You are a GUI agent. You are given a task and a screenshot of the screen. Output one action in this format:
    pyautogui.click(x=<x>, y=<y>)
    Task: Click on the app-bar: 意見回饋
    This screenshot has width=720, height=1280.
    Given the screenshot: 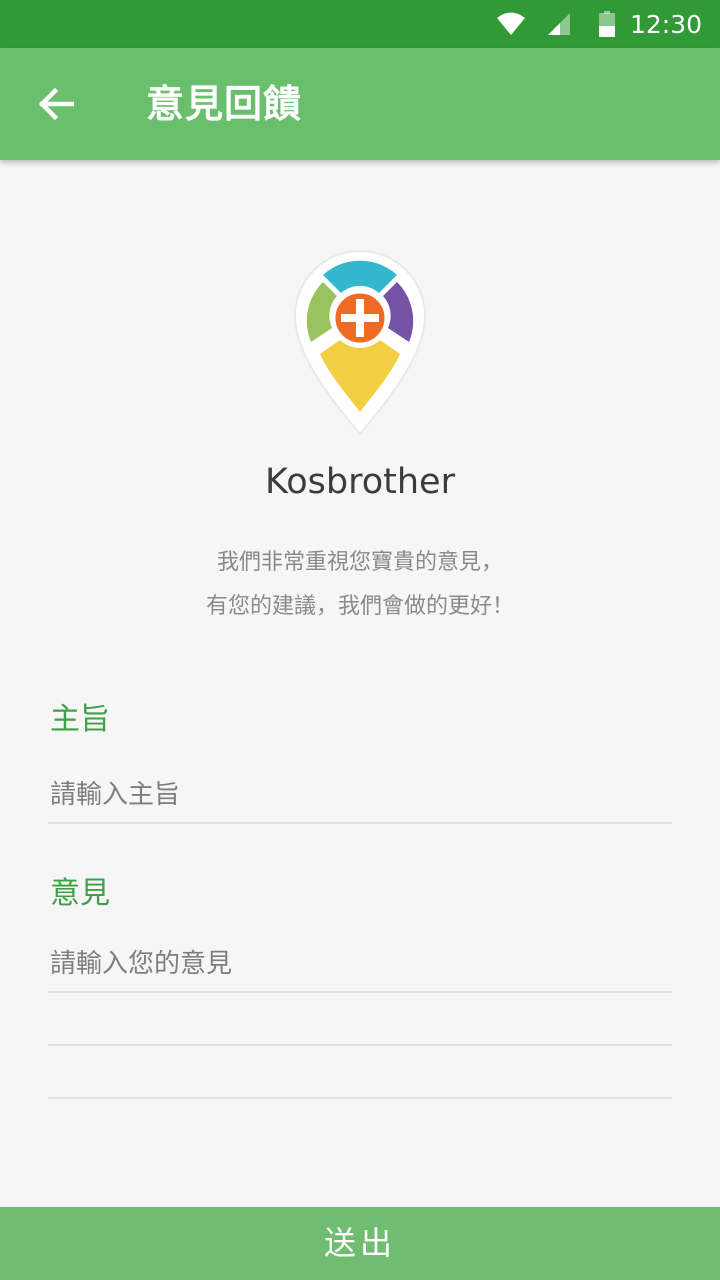 What is the action you would take?
    pyautogui.click(x=360, y=104)
    